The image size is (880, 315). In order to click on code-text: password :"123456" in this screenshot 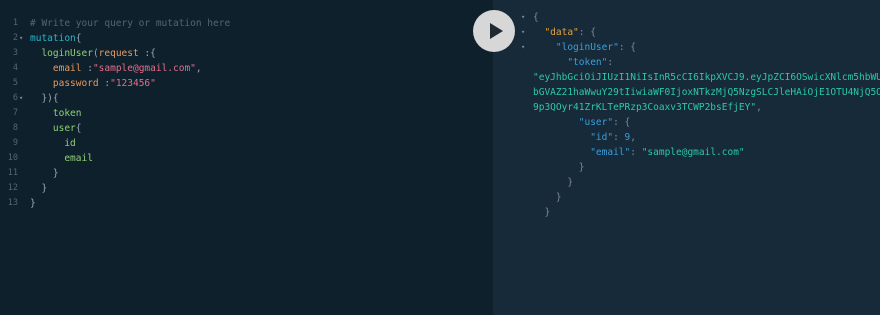, I will do `click(93, 83)`.